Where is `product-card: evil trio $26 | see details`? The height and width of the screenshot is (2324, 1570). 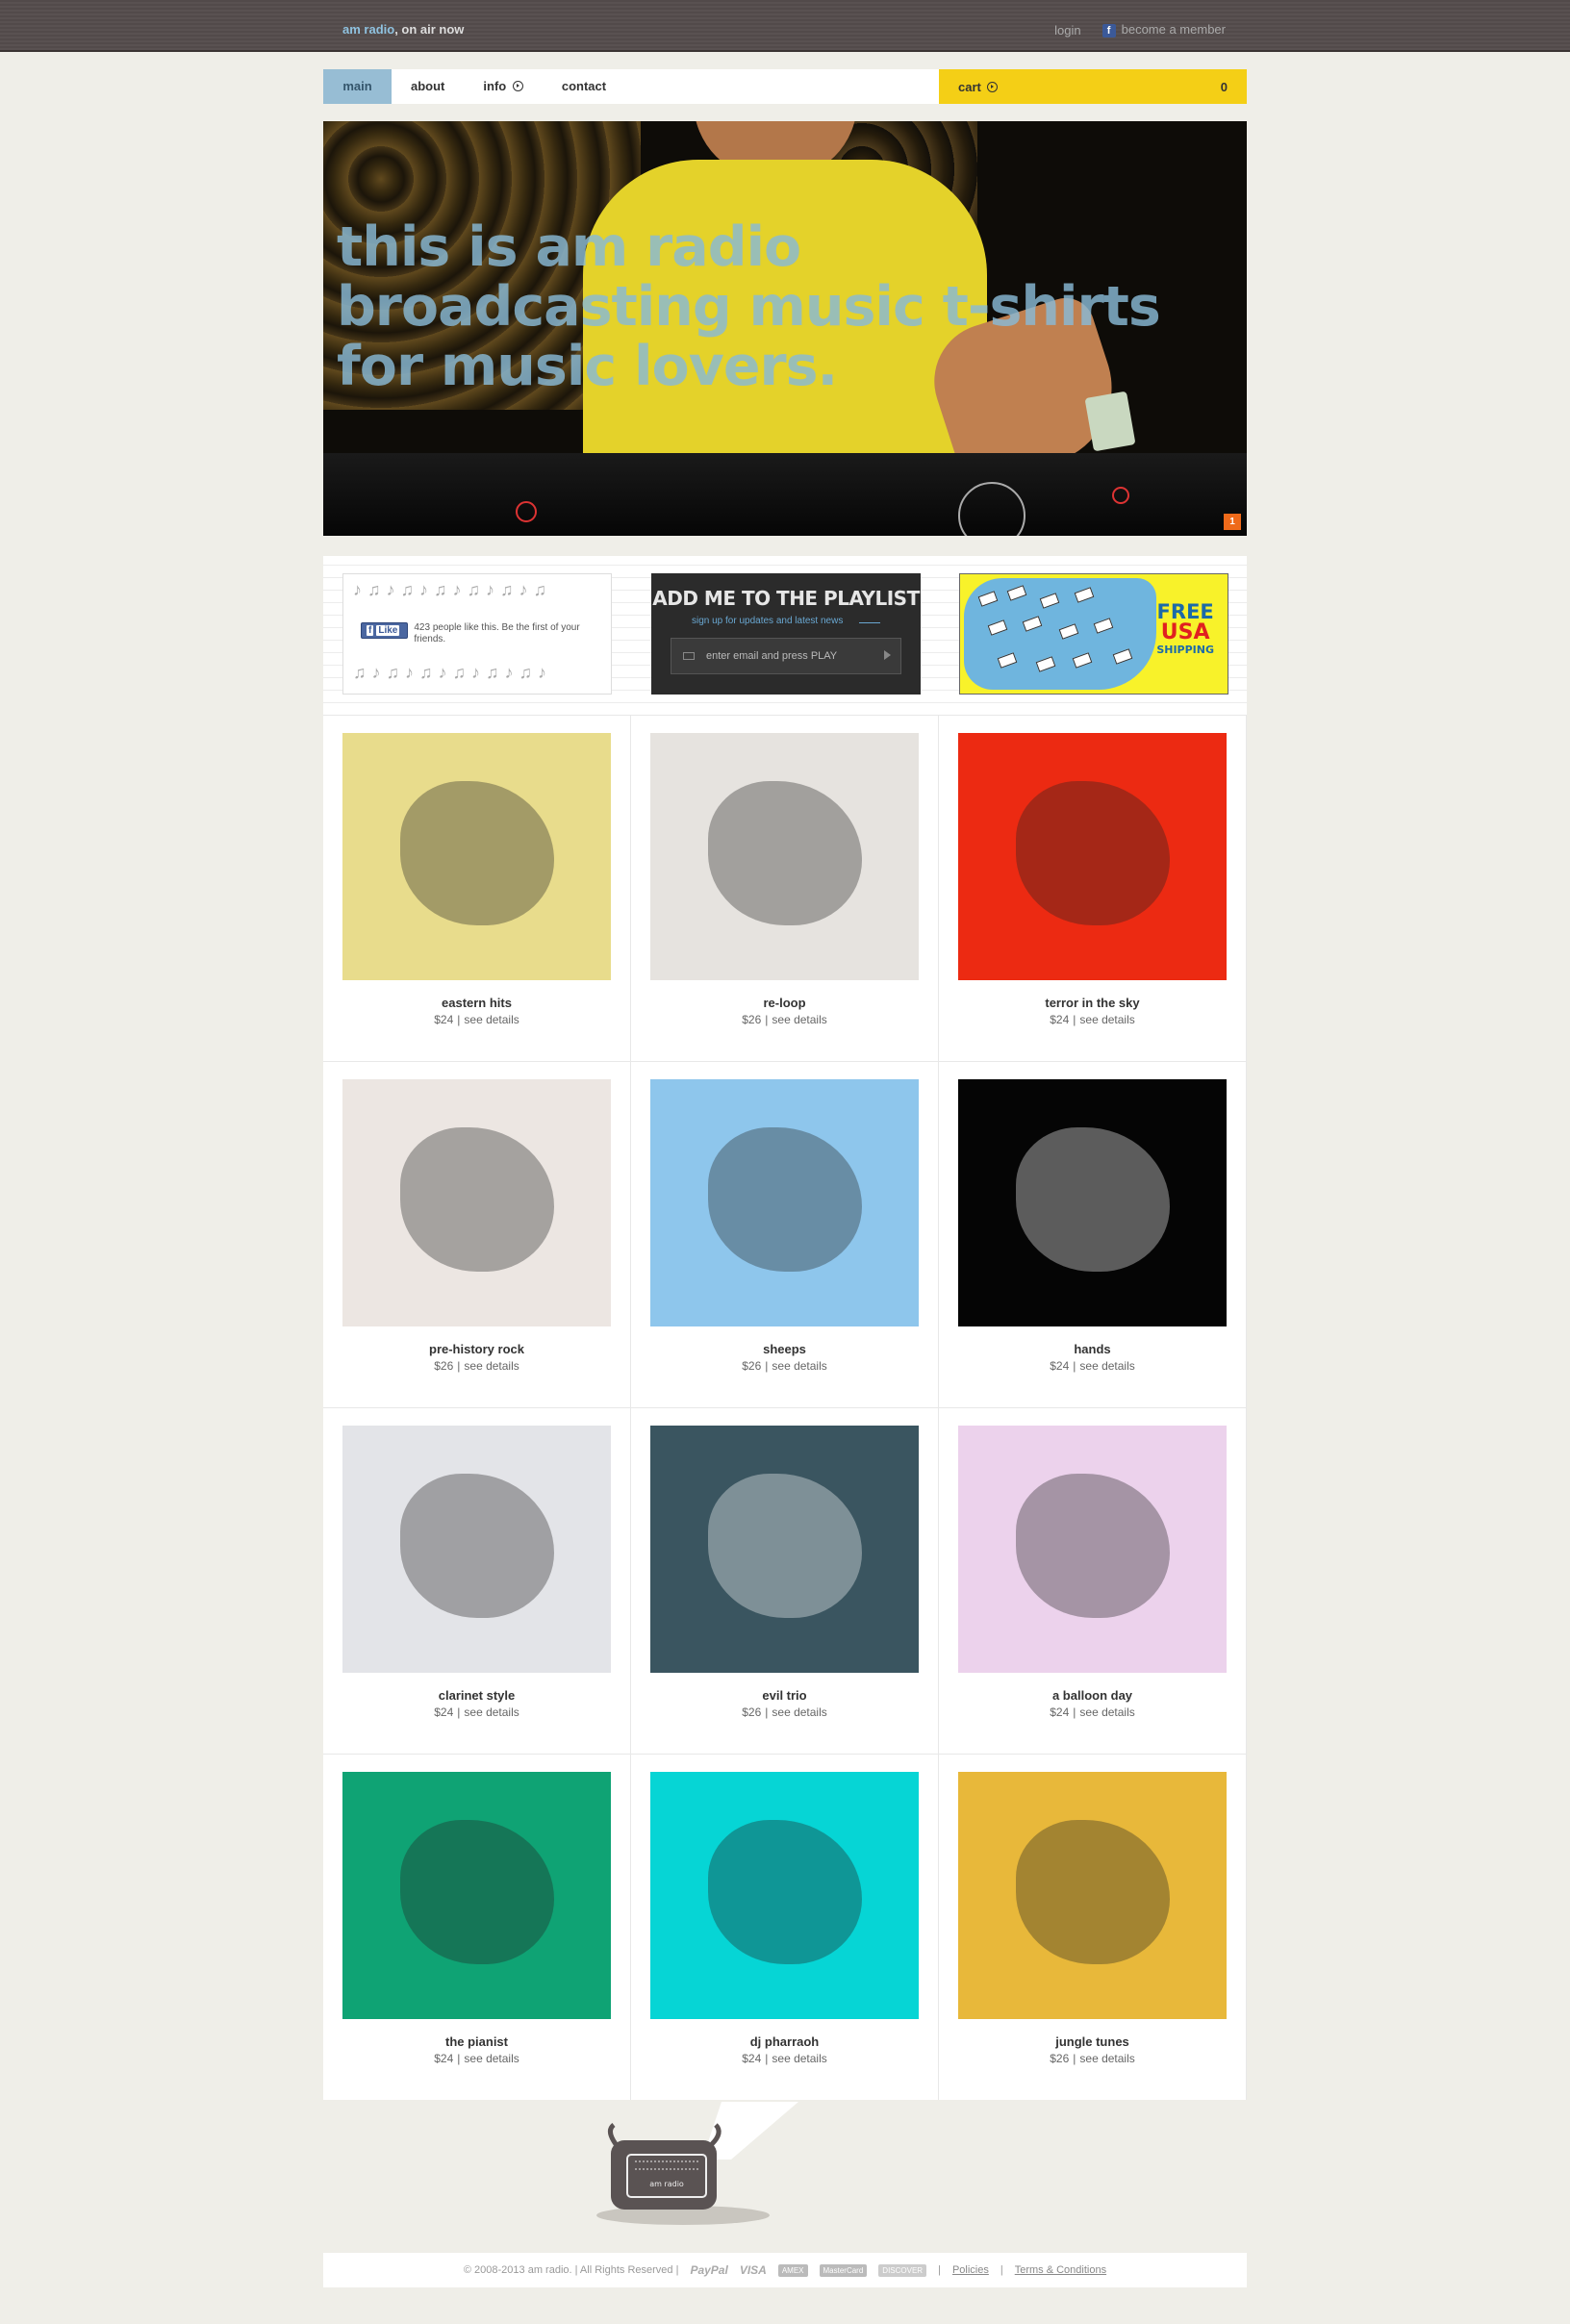 product-card: evil trio $26 | see details is located at coordinates (785, 1580).